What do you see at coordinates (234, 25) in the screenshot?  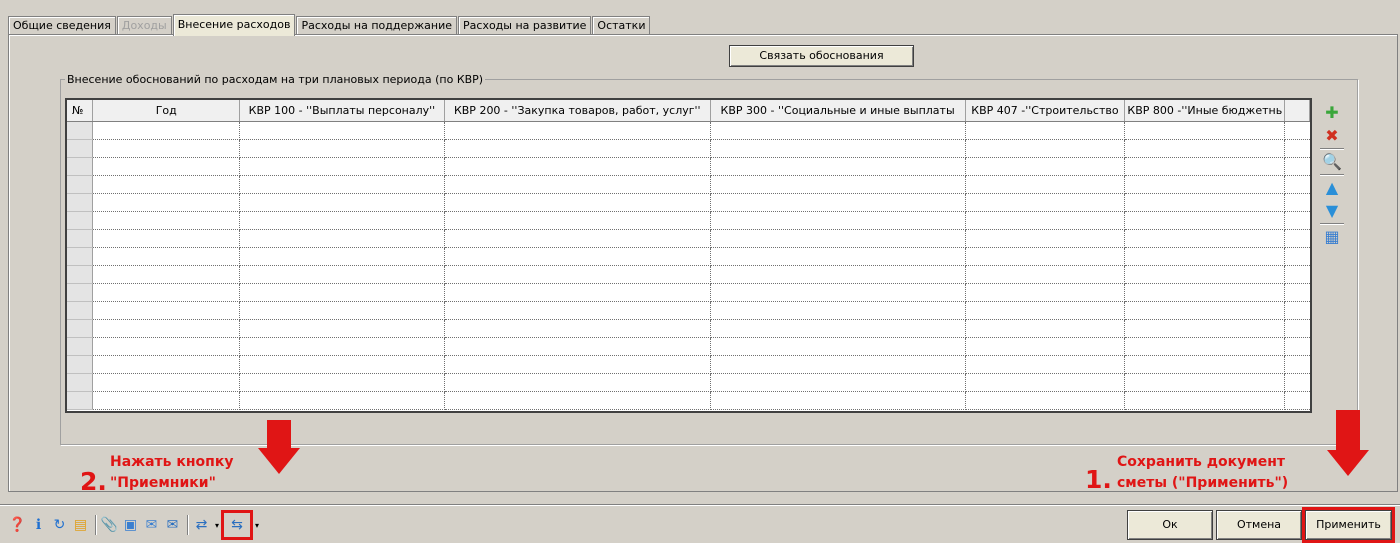 I see `tab-2: Внесение расходов` at bounding box center [234, 25].